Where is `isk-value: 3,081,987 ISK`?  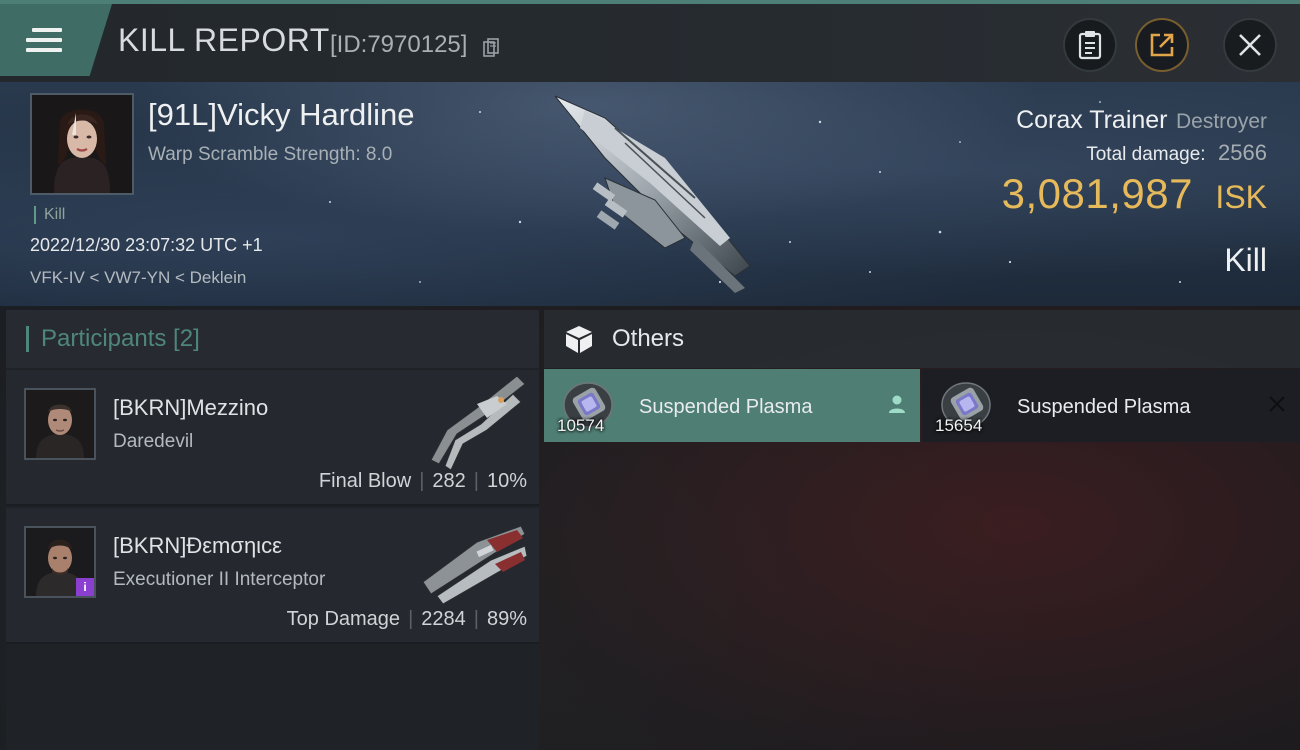
isk-value: 3,081,987 ISK is located at coordinates (1134, 194).